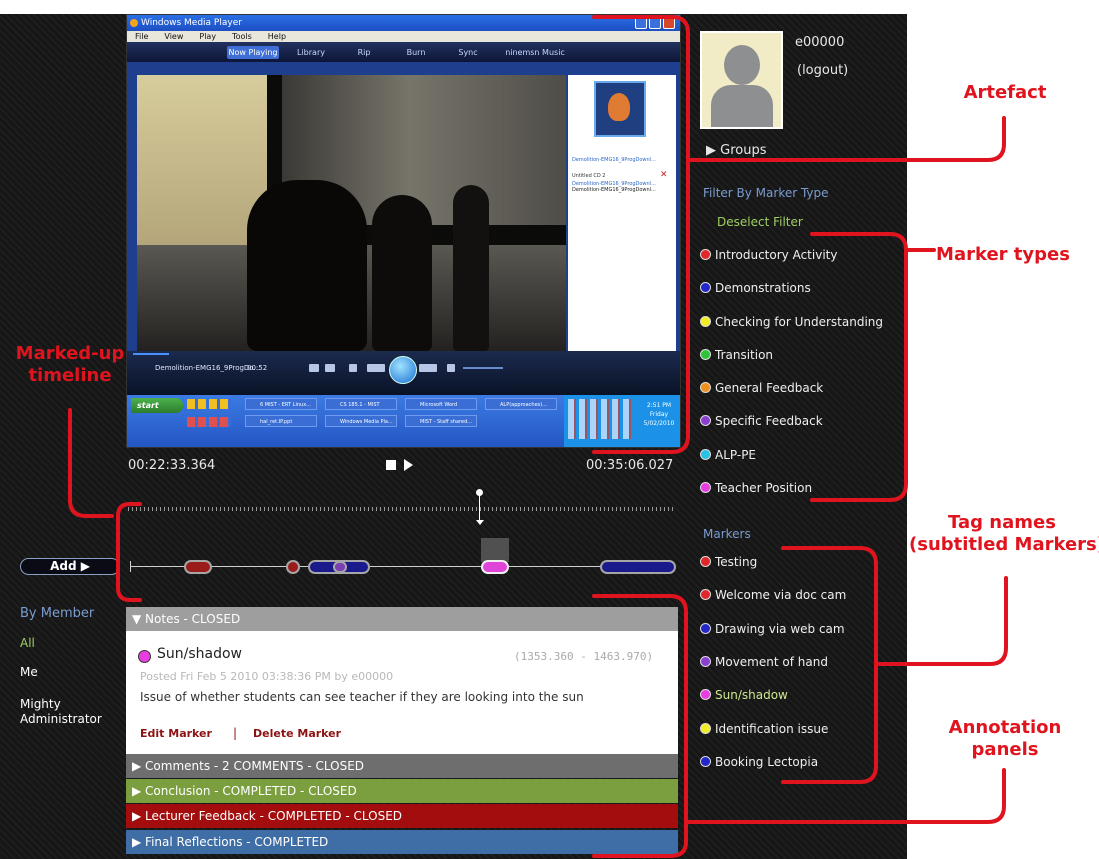 This screenshot has width=1099, height=859. What do you see at coordinates (640, 726) in the screenshot?
I see `annotation-bracket` at bounding box center [640, 726].